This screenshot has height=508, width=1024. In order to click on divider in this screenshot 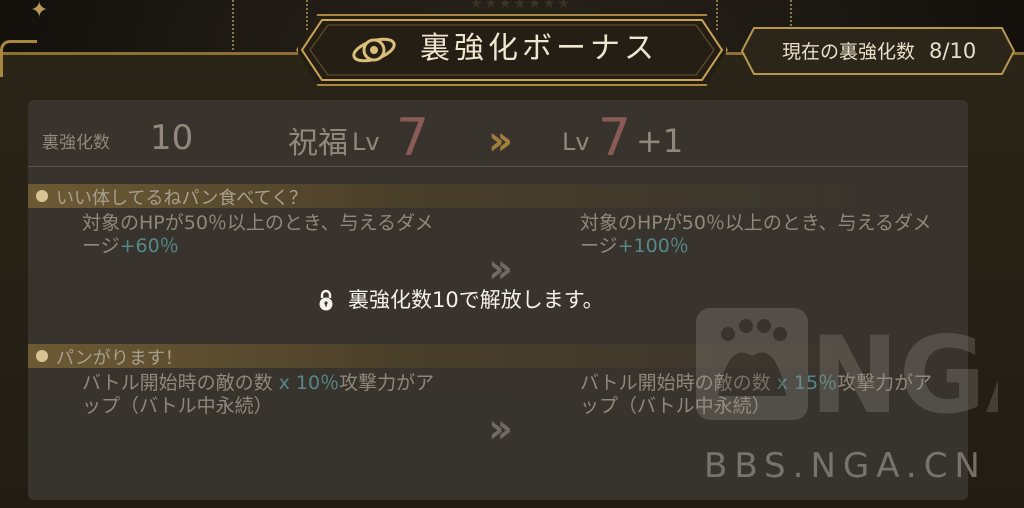, I will do `click(498, 166)`.